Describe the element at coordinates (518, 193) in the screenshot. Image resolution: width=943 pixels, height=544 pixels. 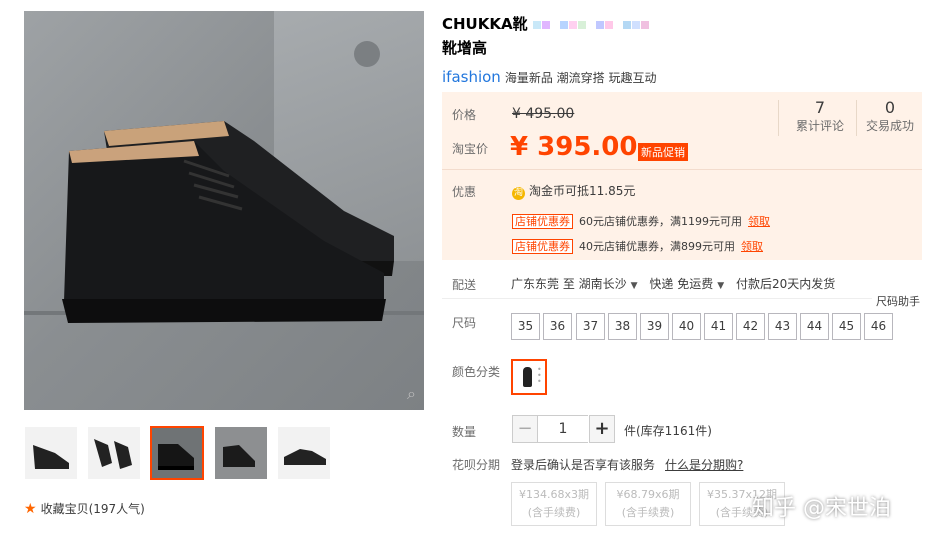
I see `coin-icon: 淘` at that location.